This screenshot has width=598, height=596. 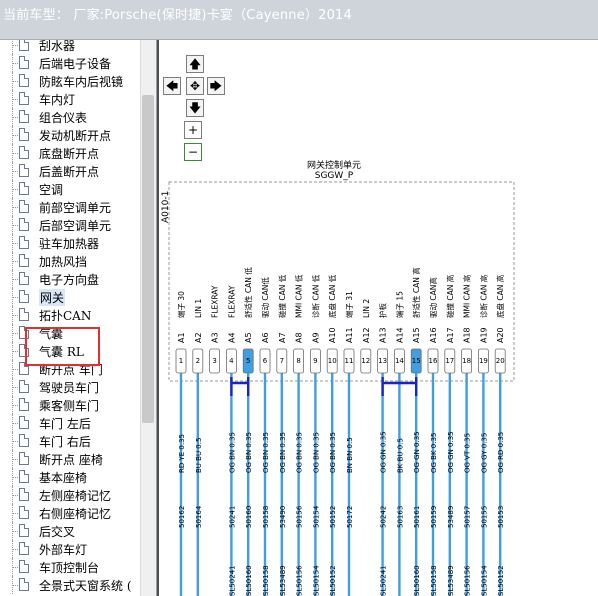 I want to click on tree-item: 左侧座椅记忆, so click(x=78, y=495).